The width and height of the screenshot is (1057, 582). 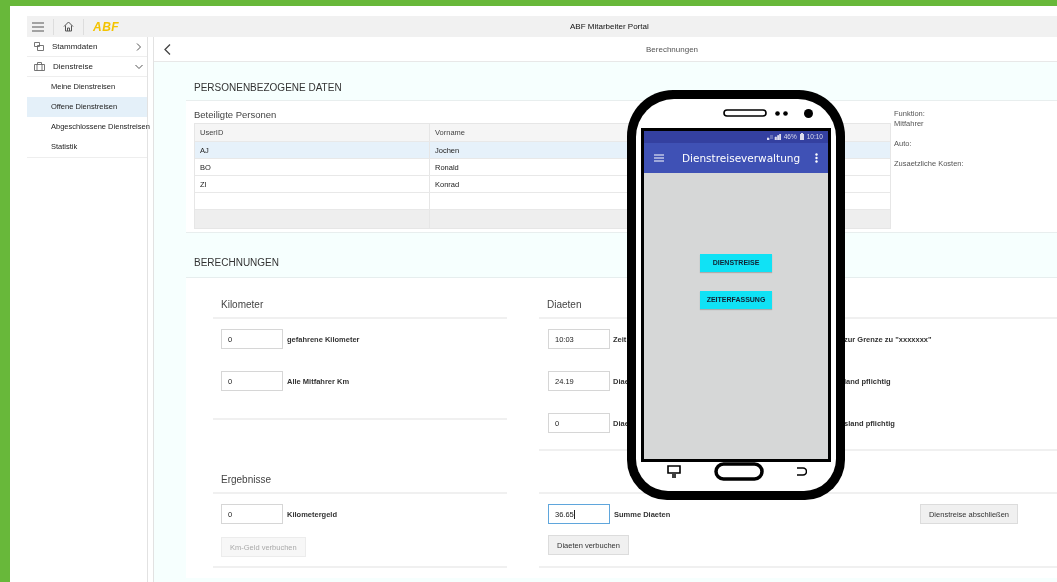 What do you see at coordinates (39, 46) in the screenshot?
I see `pages-icon` at bounding box center [39, 46].